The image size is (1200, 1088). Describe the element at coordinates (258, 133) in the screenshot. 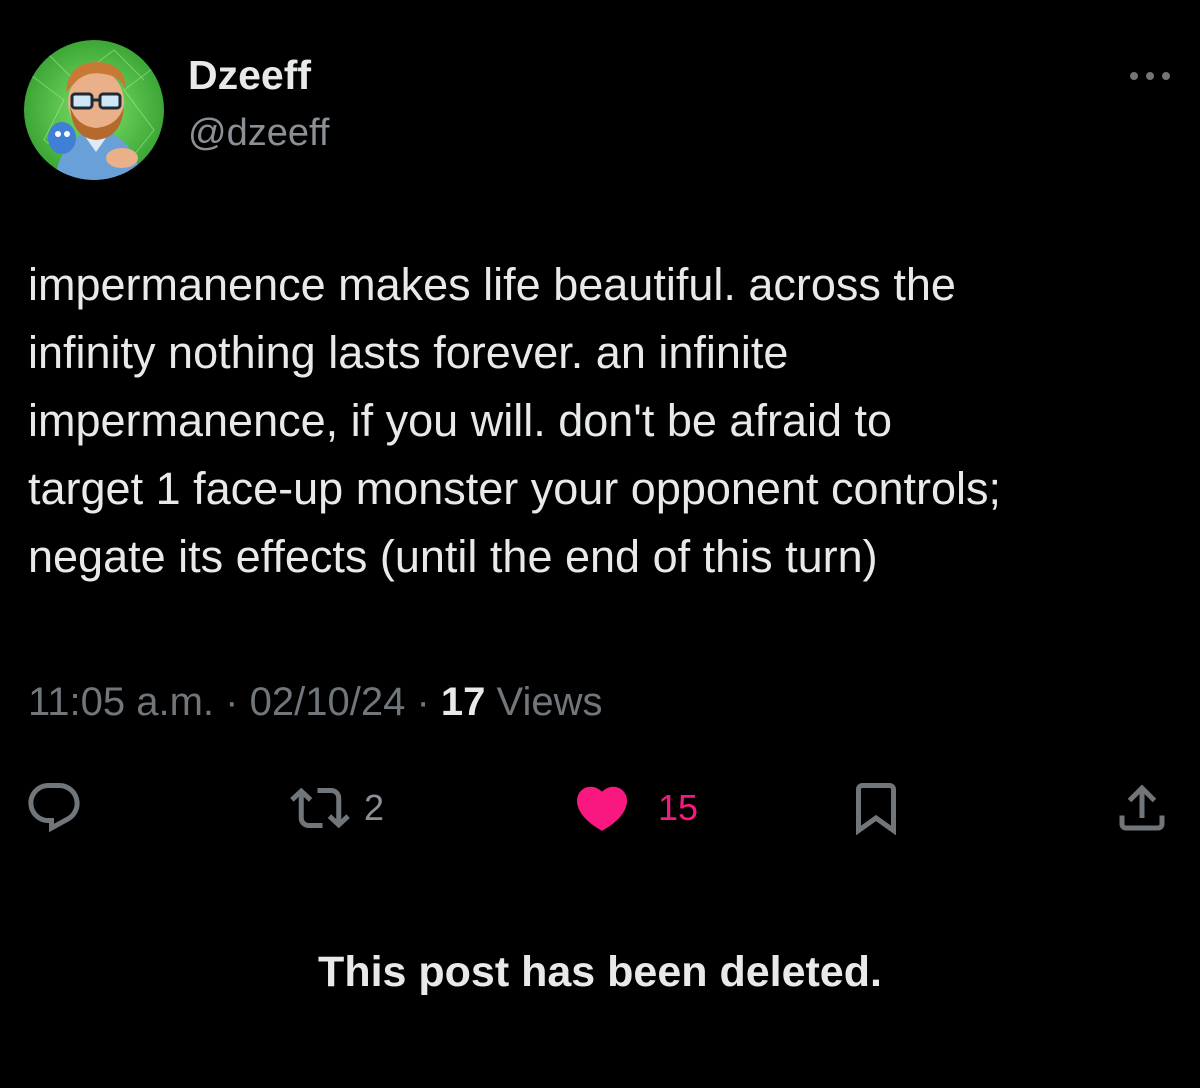

I see `author-handle: @dzeeff` at that location.